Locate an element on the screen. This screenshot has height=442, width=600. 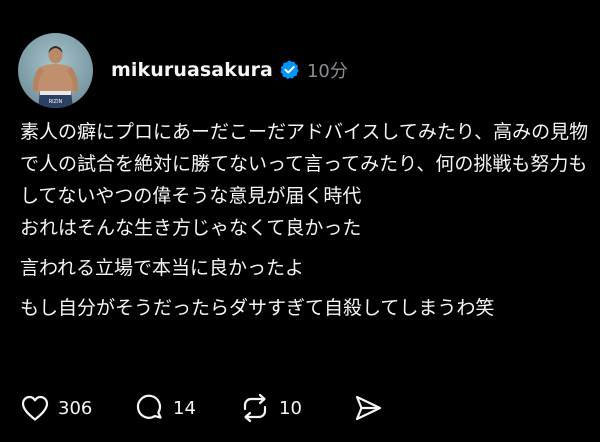
post-paragraph: 言われる立場で本当に良かったよ is located at coordinates (162, 268).